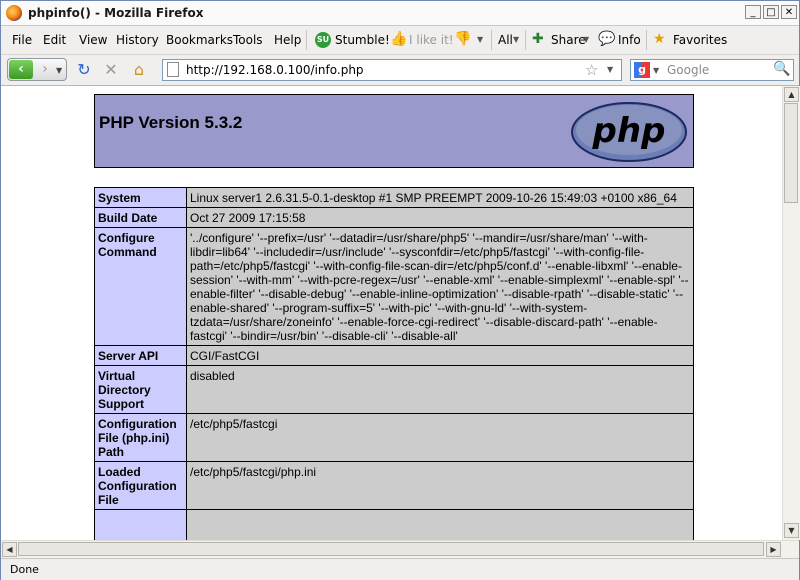  Describe the element at coordinates (22, 40) in the screenshot. I see `menu-file: File` at that location.